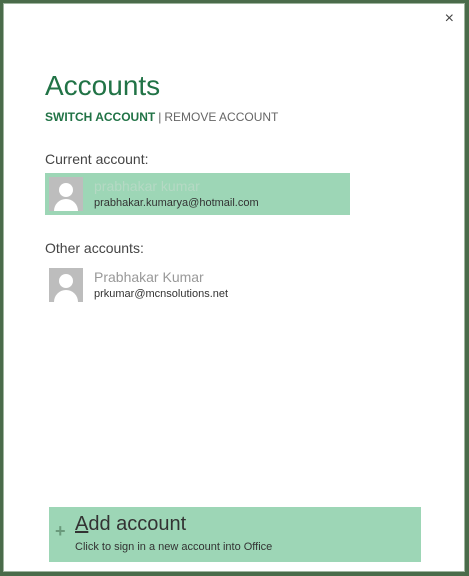 The width and height of the screenshot is (469, 576). I want to click on current-account-label: Current account:, so click(97, 159).